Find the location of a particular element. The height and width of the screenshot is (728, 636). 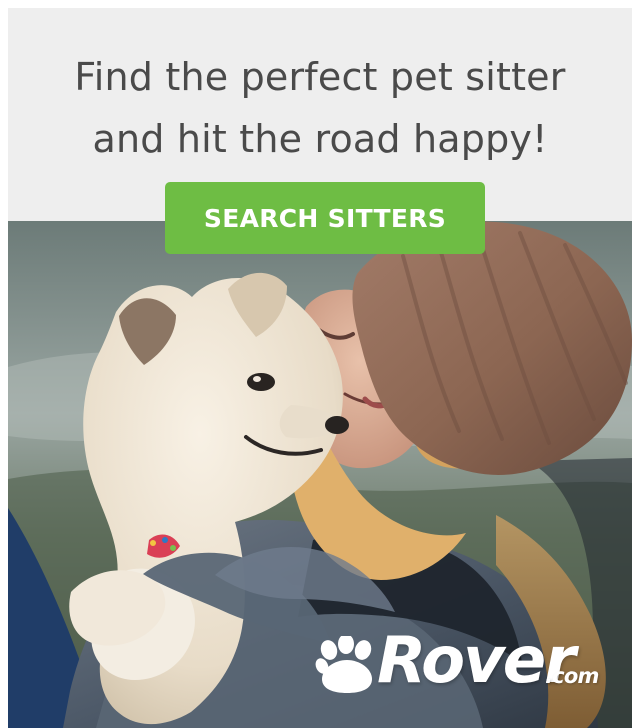

rover-domain: .com is located at coordinates (572, 676).